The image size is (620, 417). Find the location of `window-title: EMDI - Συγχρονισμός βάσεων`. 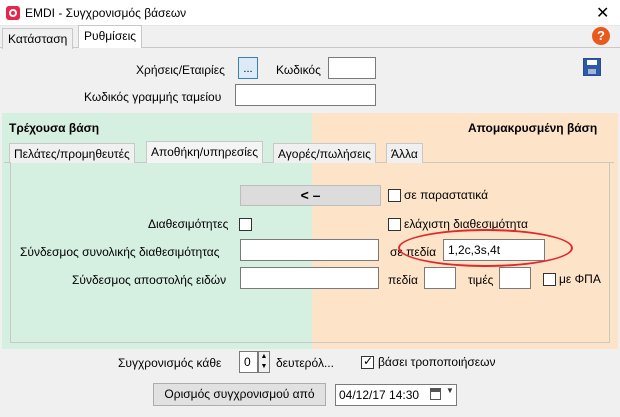

window-title: EMDI - Συγχρονισμός βάσεων is located at coordinates (106, 13).